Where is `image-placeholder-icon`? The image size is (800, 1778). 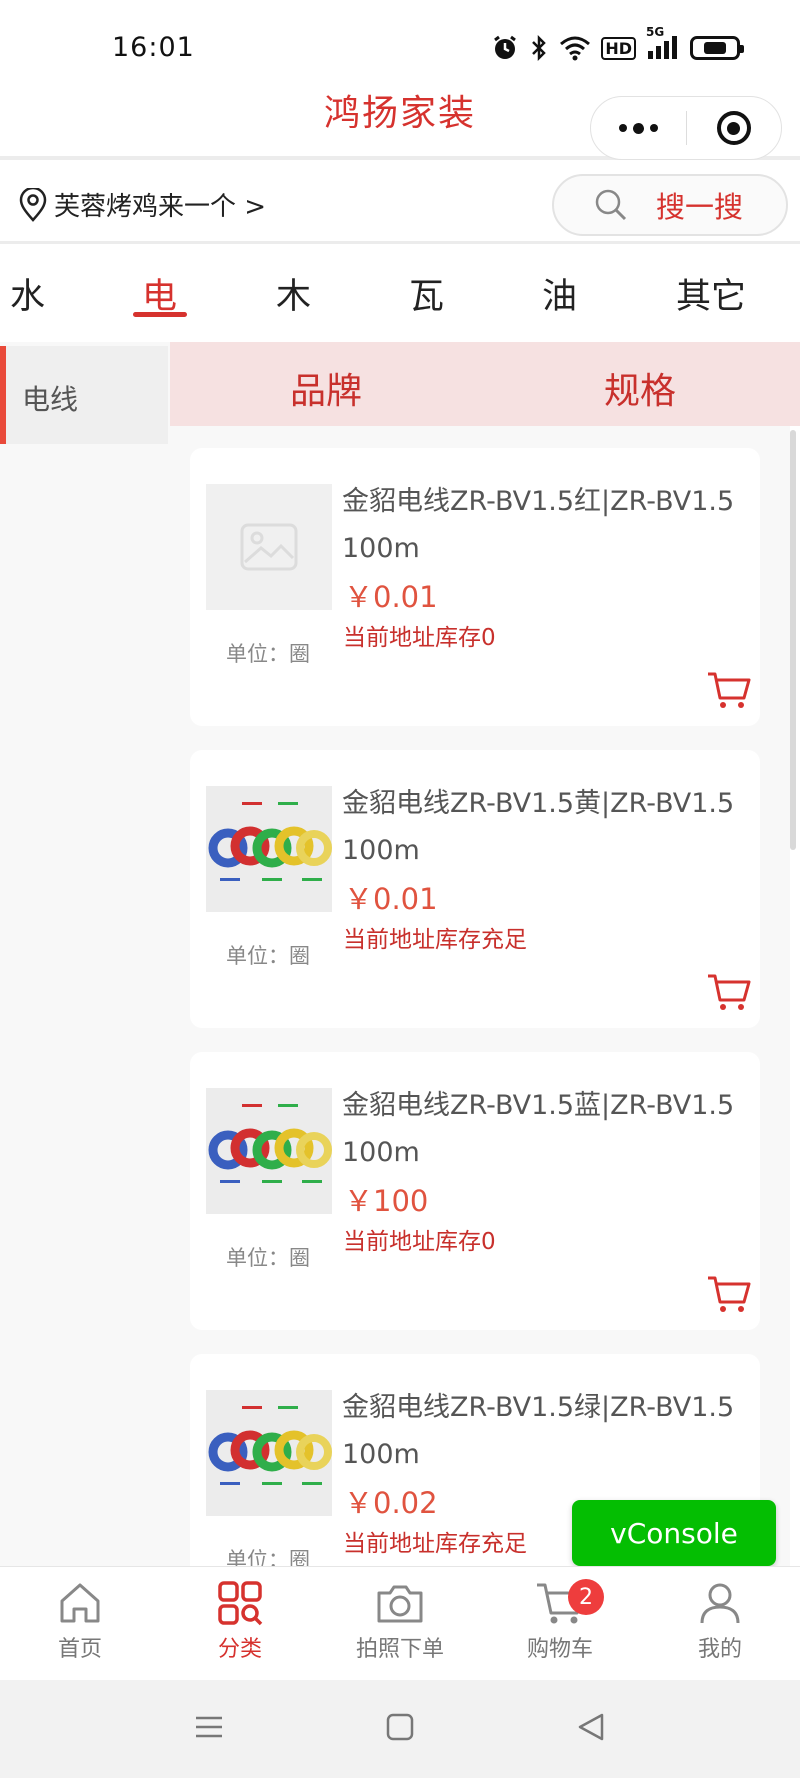
image-placeholder-icon is located at coordinates (269, 547).